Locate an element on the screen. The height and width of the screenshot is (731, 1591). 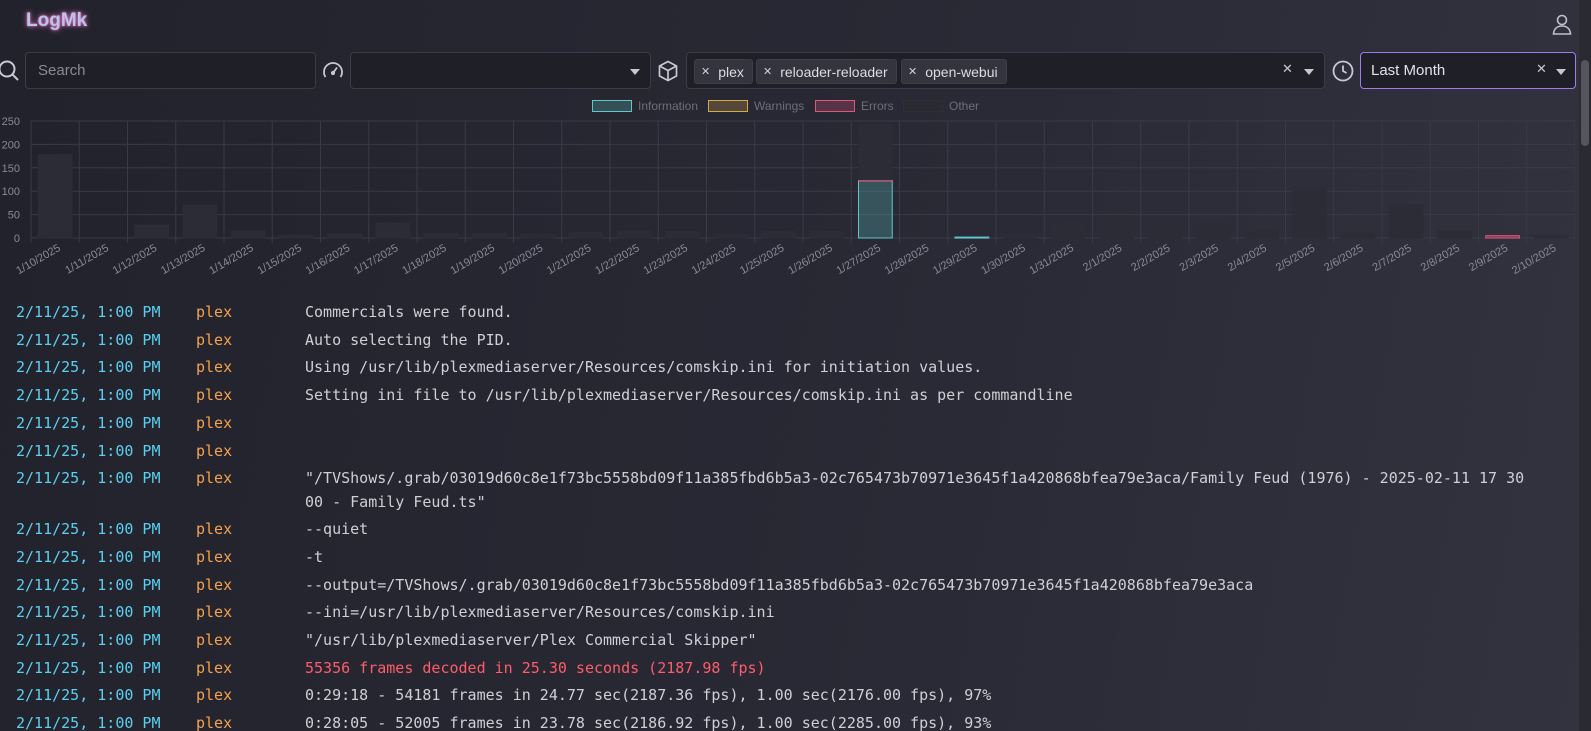
search-icon is located at coordinates (9, 70).